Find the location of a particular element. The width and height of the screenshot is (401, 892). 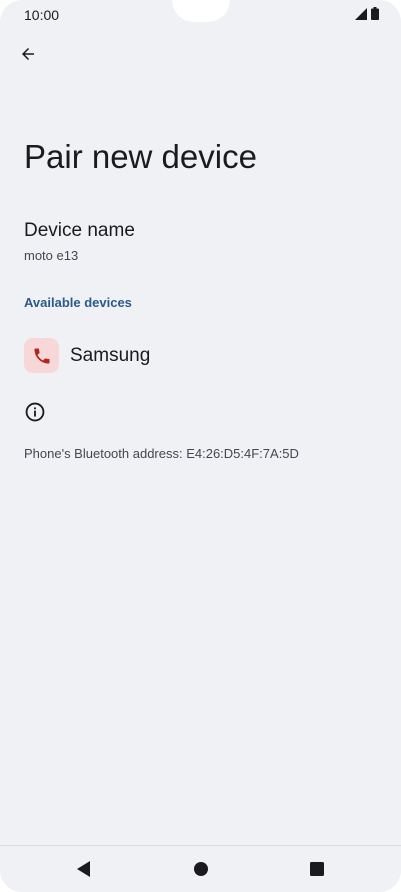

phone-icon is located at coordinates (41, 355).